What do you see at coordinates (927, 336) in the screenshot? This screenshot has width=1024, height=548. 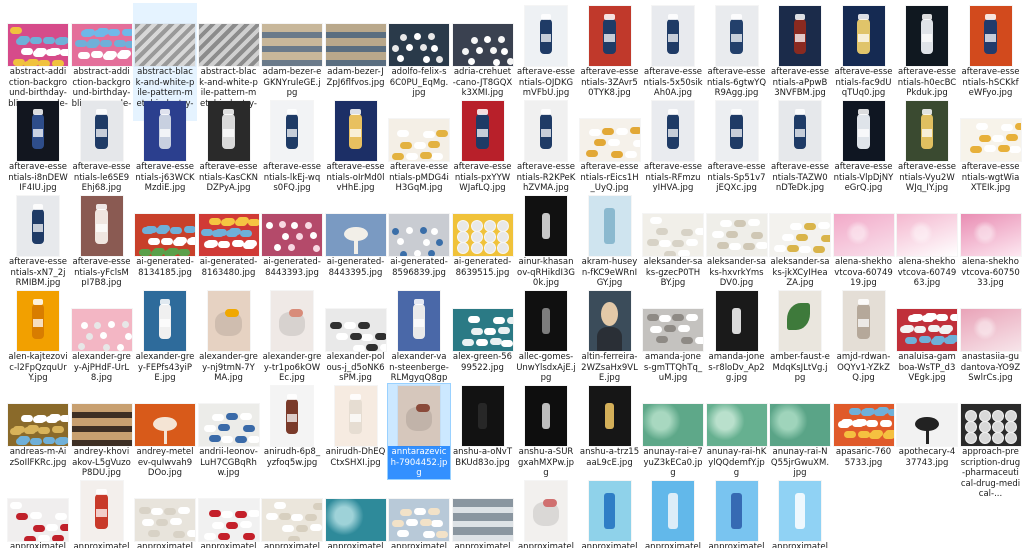 I see `file-item: analuisa-gamboa-WsTP_d3VEgk.jpg` at bounding box center [927, 336].